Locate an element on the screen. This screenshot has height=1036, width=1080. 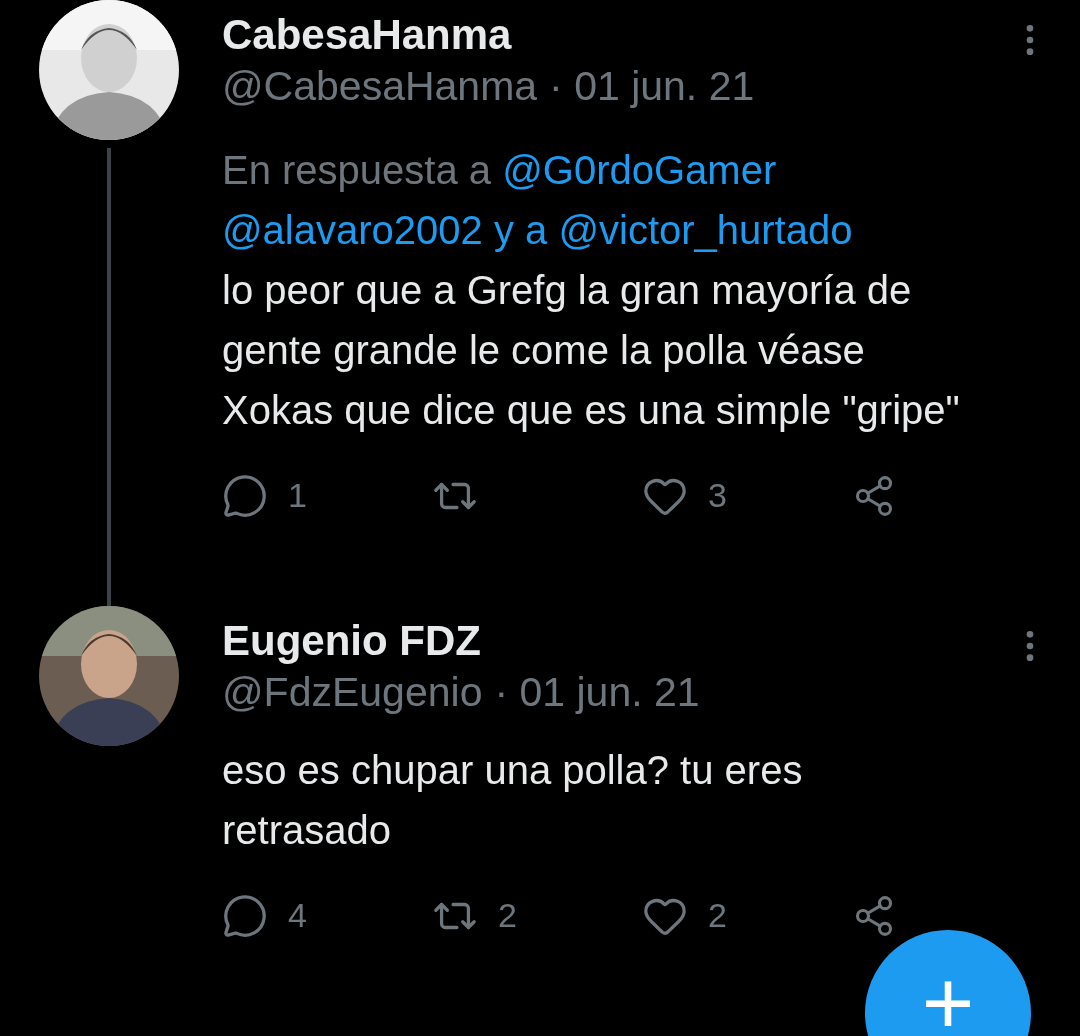
retweet-count: 2 is located at coordinates (507, 915).